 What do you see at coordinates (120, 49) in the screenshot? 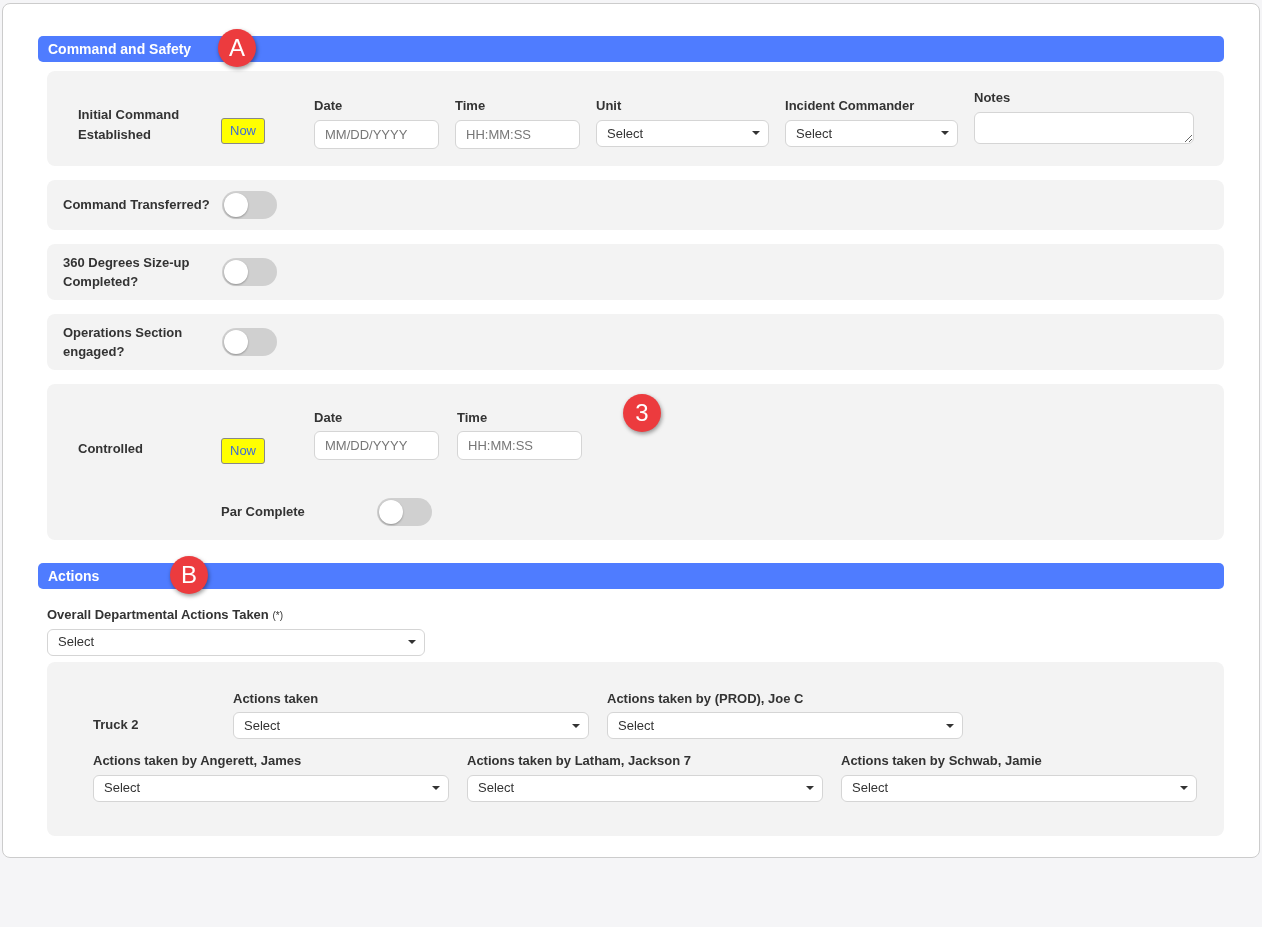
I see `section-title: Command and Safety` at bounding box center [120, 49].